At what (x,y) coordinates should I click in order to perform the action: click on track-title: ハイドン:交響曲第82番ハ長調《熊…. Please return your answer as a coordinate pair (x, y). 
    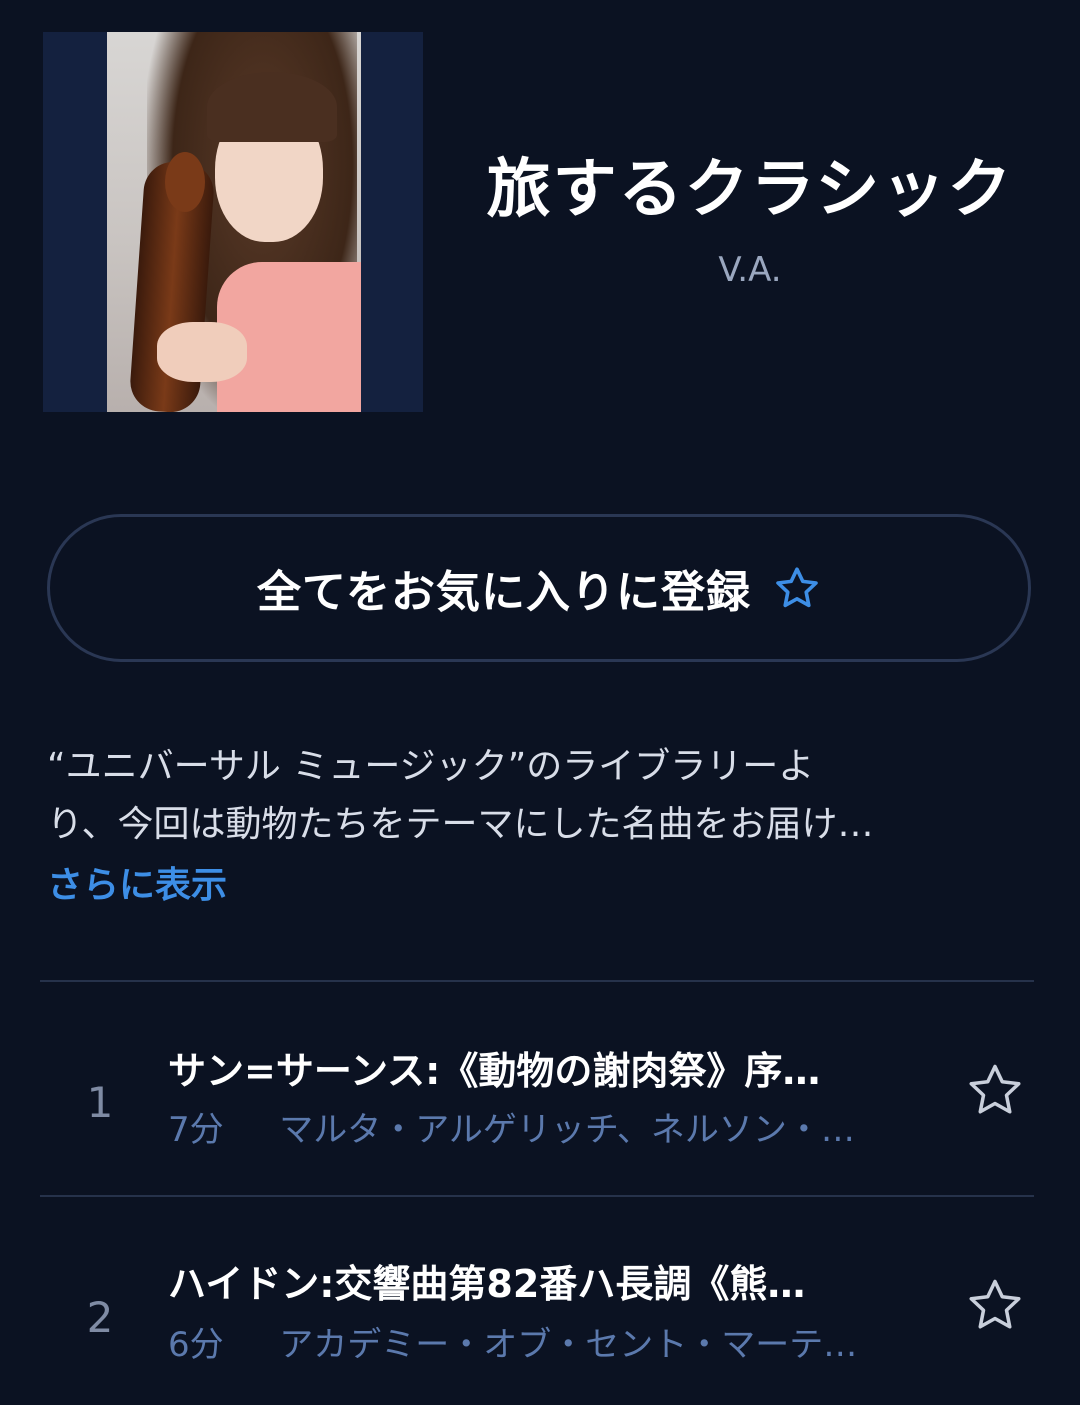
    Looking at the image, I should click on (487, 1284).